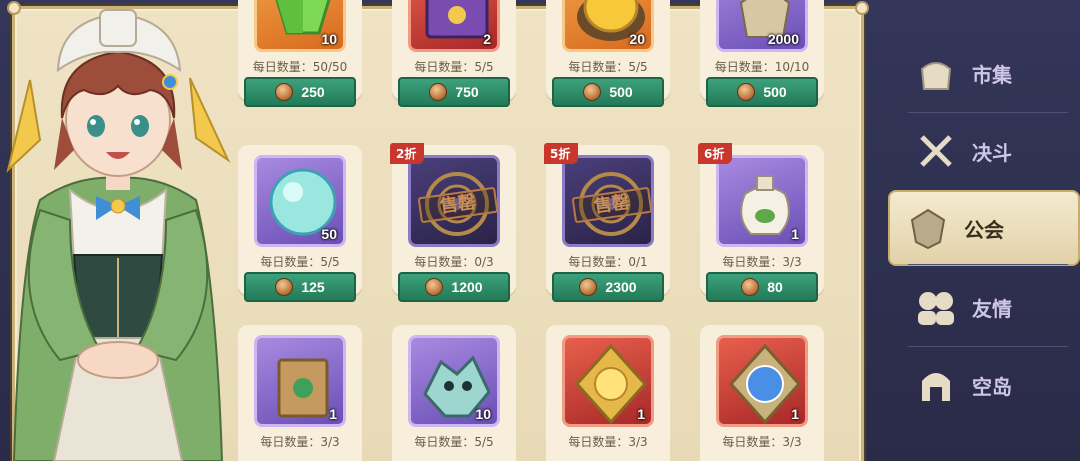  I want to click on item-quantity: 2000, so click(783, 39).